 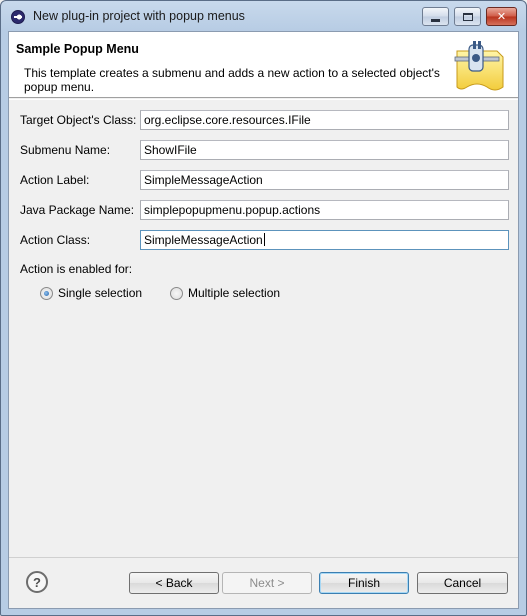 I want to click on single-selection-radio: Single selection, so click(x=91, y=293).